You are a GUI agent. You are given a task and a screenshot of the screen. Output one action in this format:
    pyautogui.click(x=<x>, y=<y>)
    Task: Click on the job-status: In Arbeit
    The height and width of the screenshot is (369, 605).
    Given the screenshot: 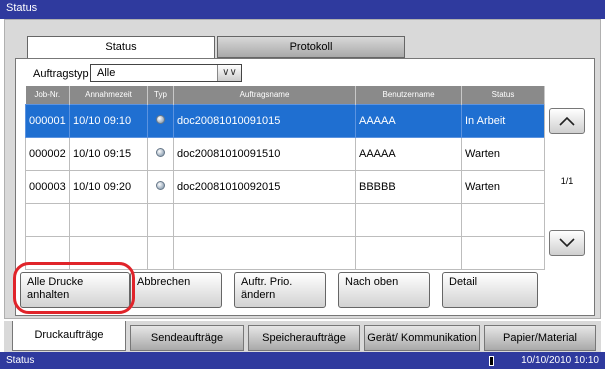 What is the action you would take?
    pyautogui.click(x=503, y=120)
    